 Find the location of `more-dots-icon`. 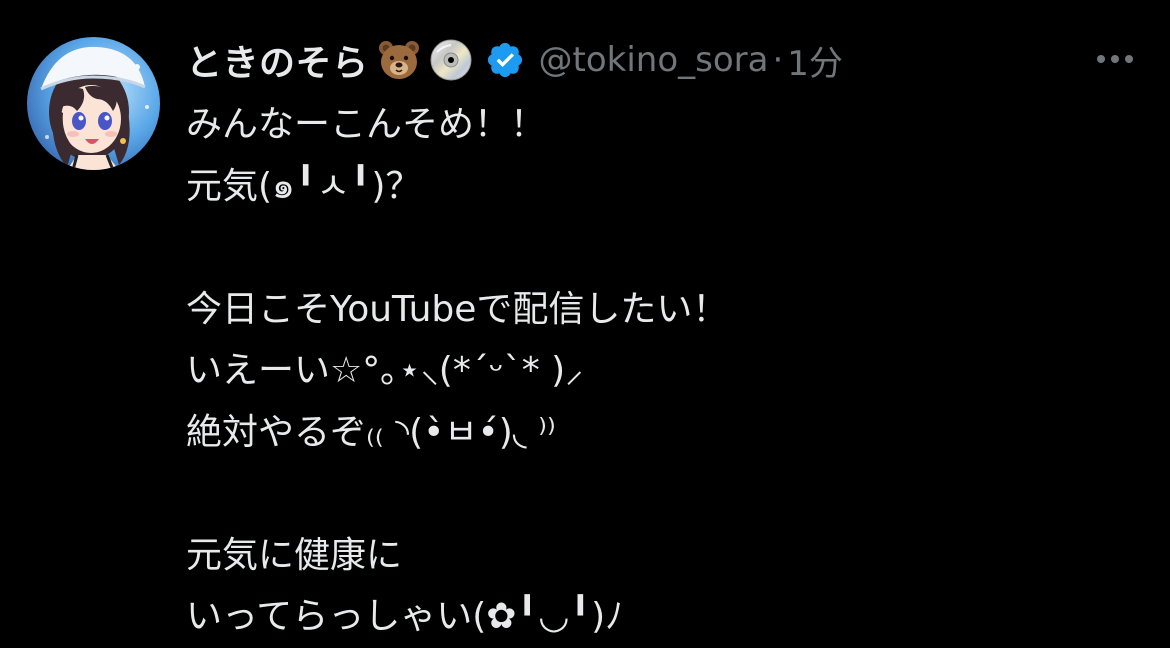

more-dots-icon is located at coordinates (1115, 59).